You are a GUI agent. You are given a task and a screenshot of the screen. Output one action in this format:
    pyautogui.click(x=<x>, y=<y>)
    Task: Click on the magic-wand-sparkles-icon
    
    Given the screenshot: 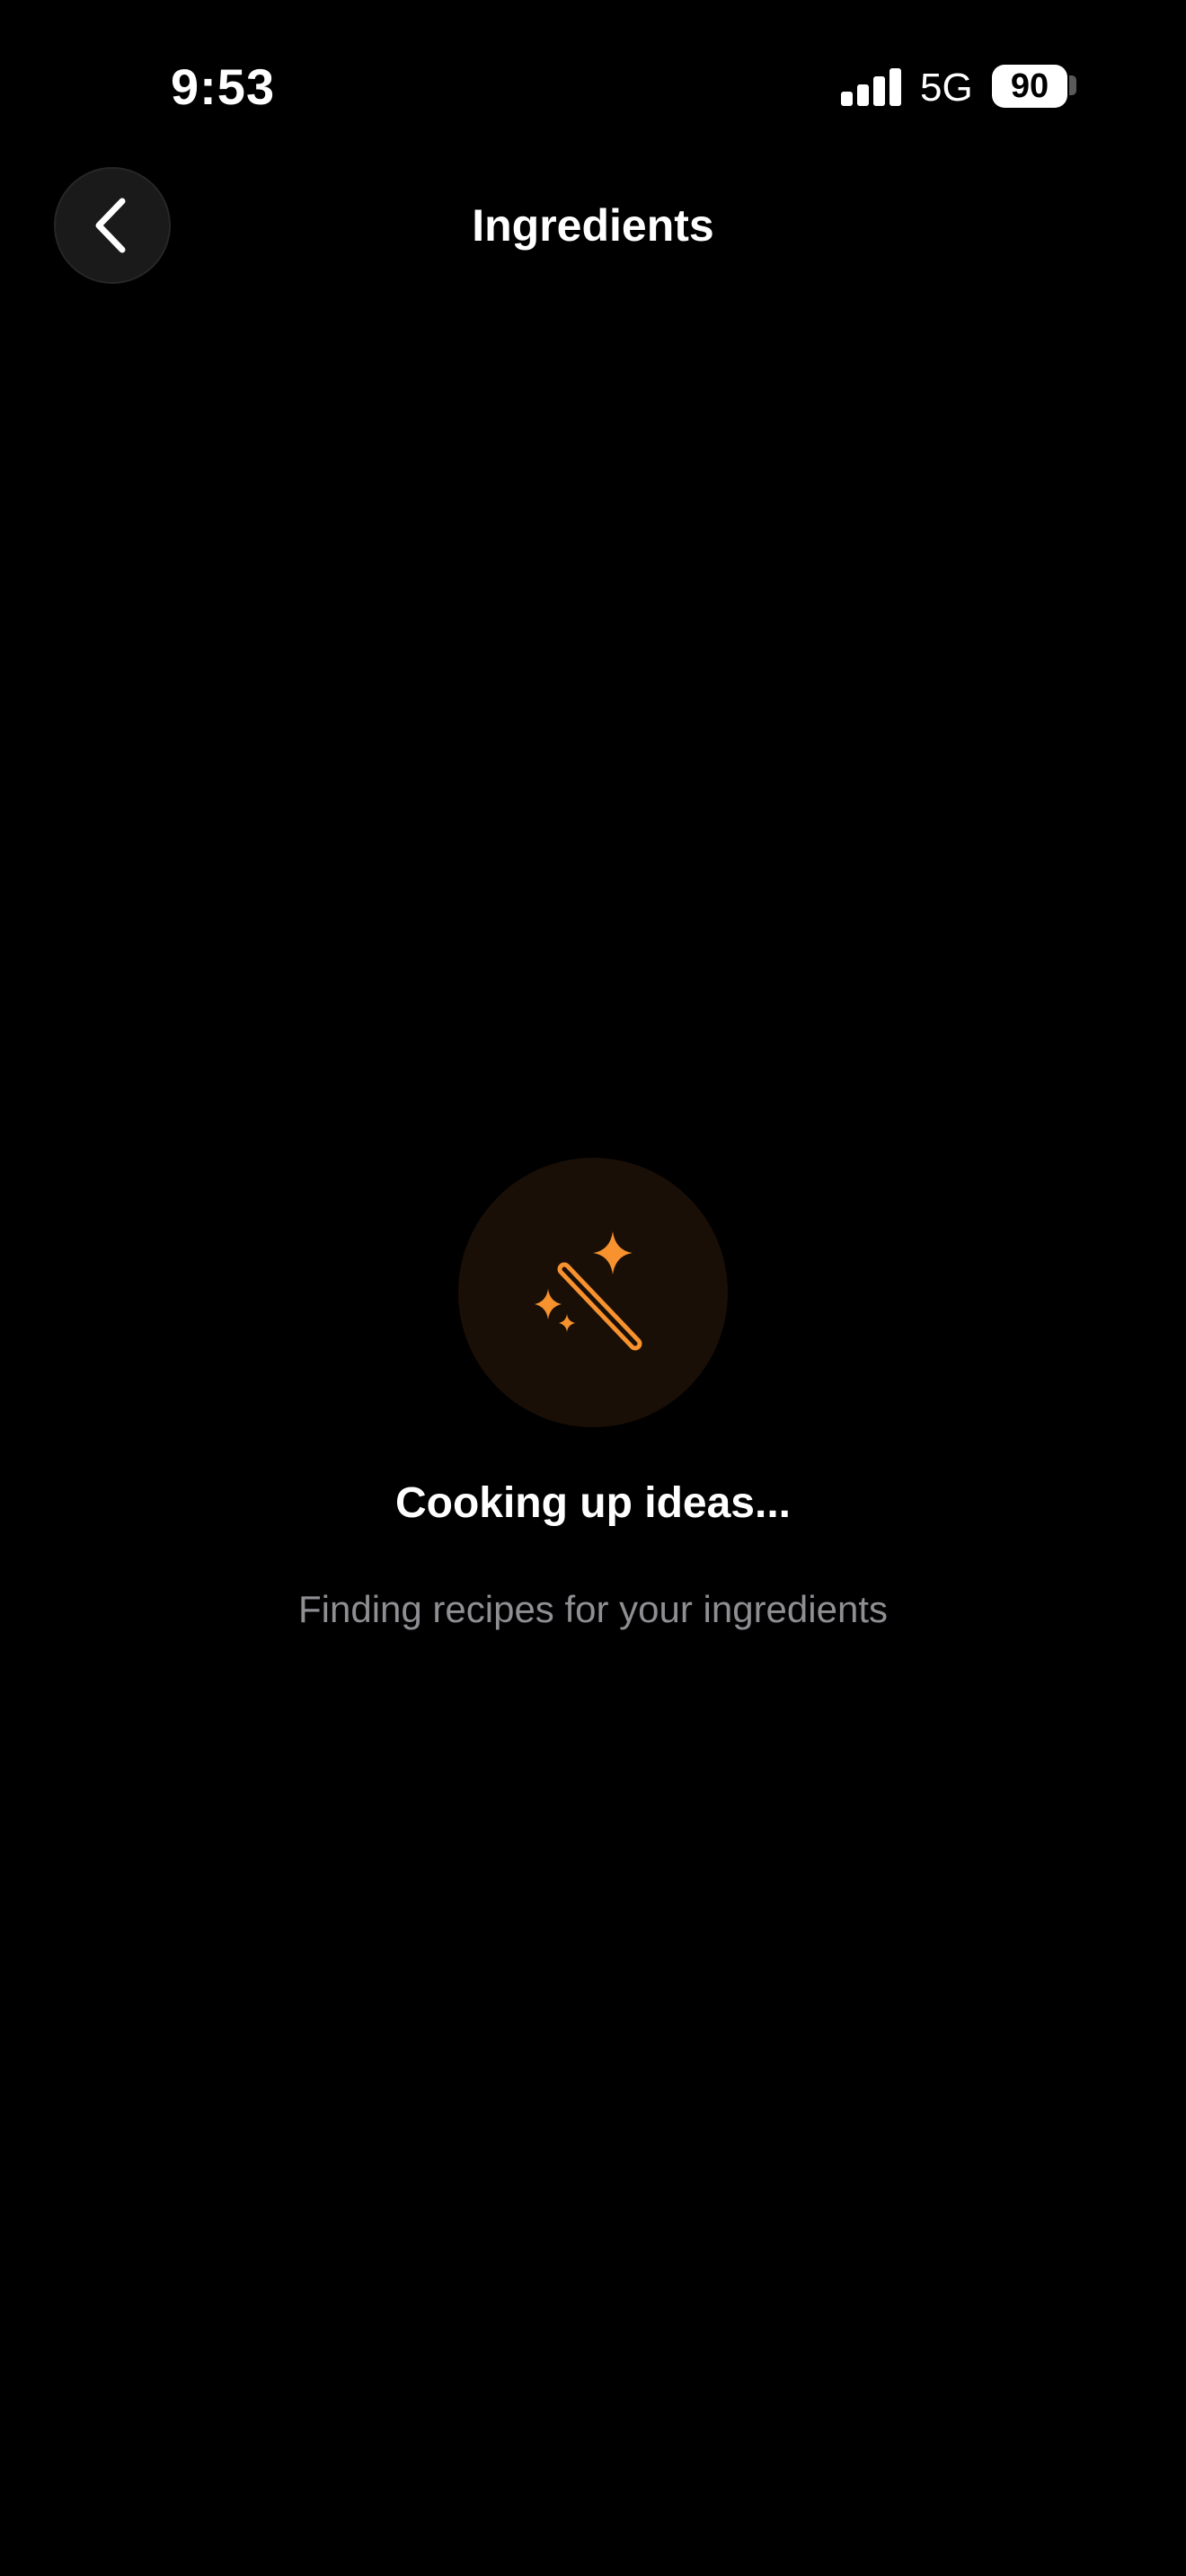 What is the action you would take?
    pyautogui.click(x=588, y=1291)
    